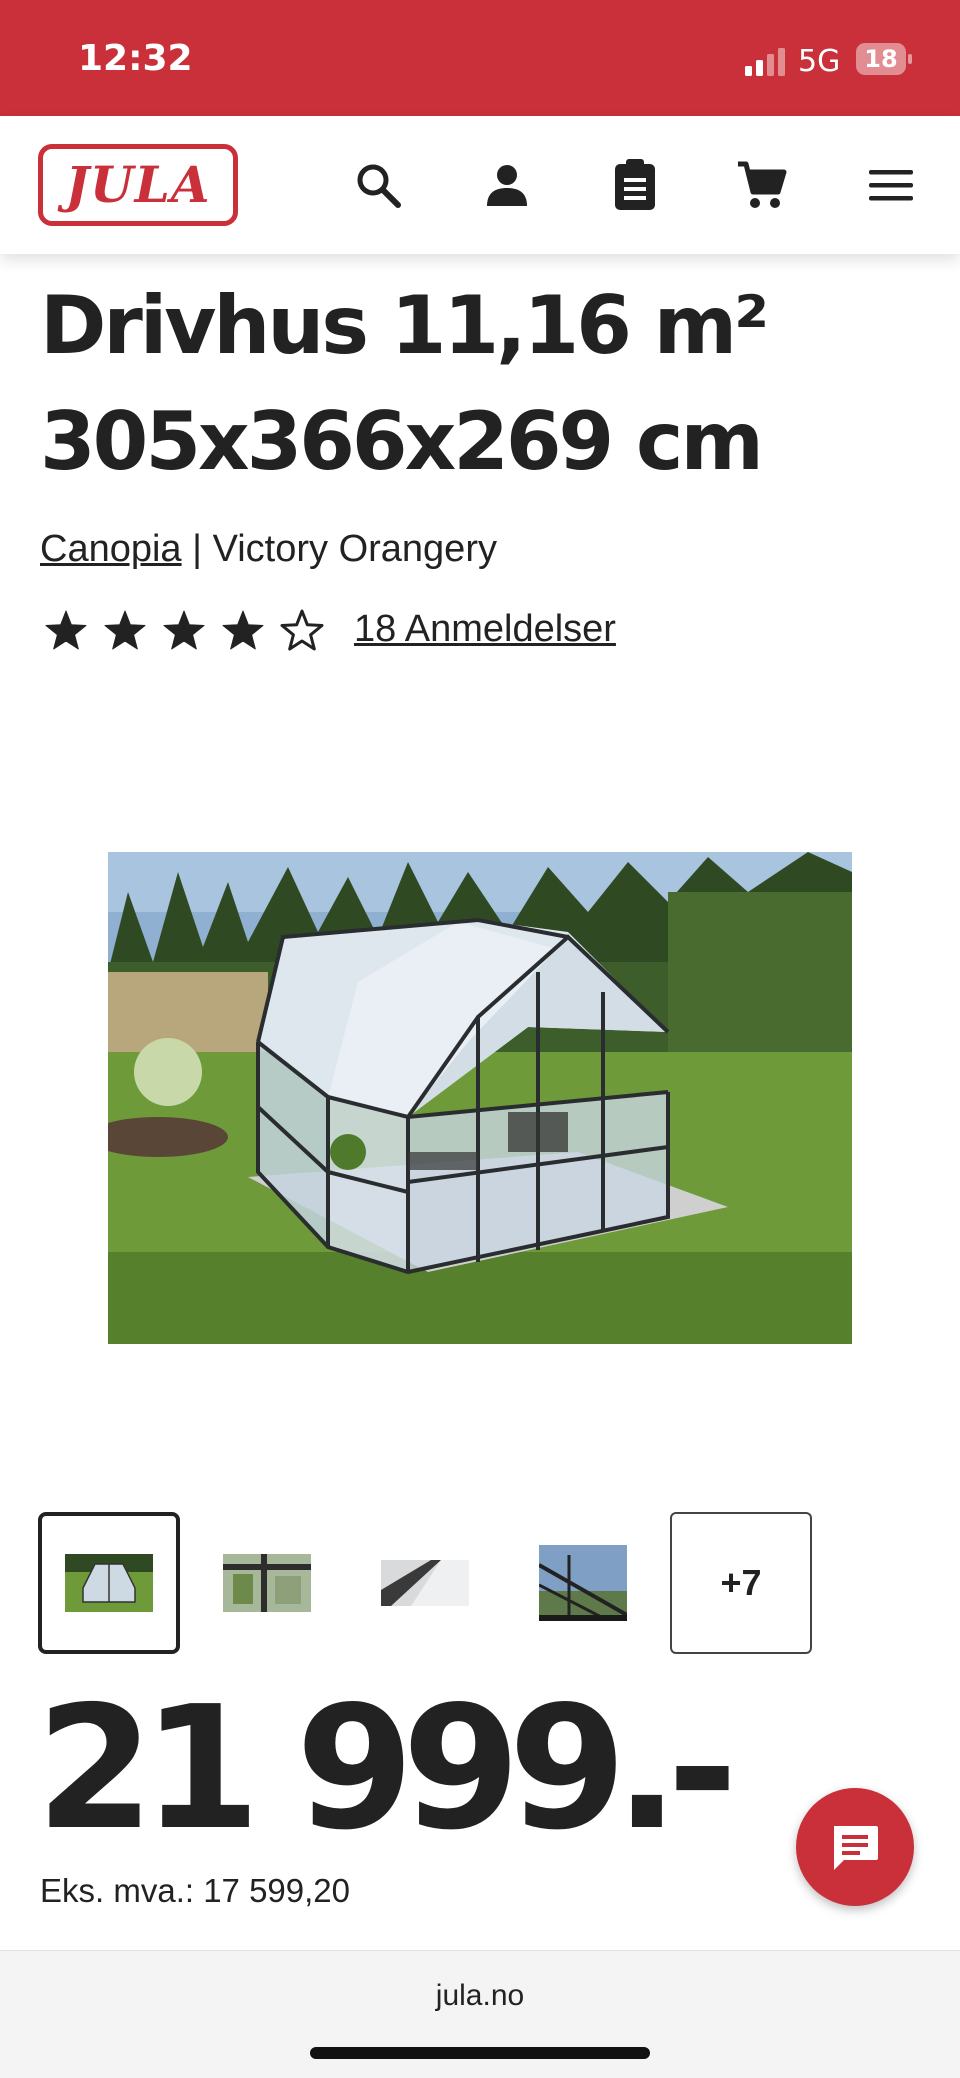  Describe the element at coordinates (891, 185) in the screenshot. I see `menu-icon` at that location.